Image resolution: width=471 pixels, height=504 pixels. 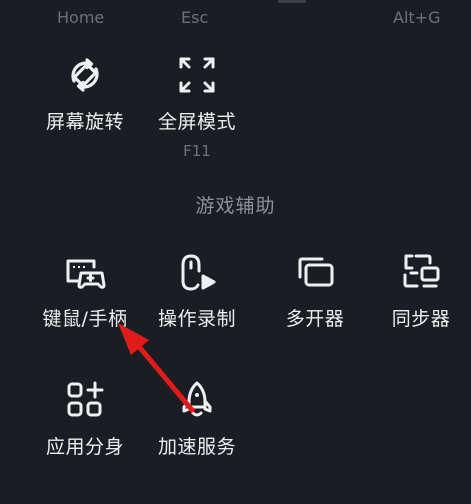 What do you see at coordinates (84, 447) in the screenshot?
I see `app-clone-label: 应用分身` at bounding box center [84, 447].